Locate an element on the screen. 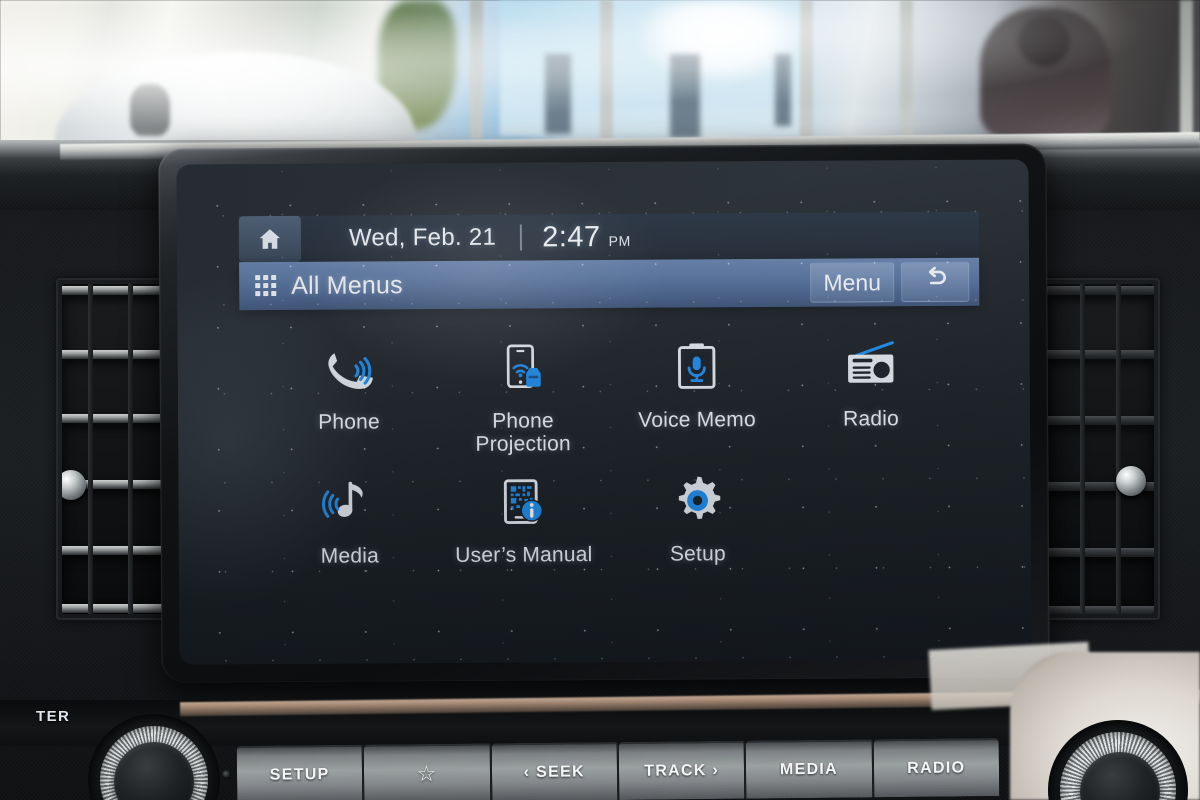 The height and width of the screenshot is (800, 1200). hw-button-favorite: ☆ is located at coordinates (428, 771).